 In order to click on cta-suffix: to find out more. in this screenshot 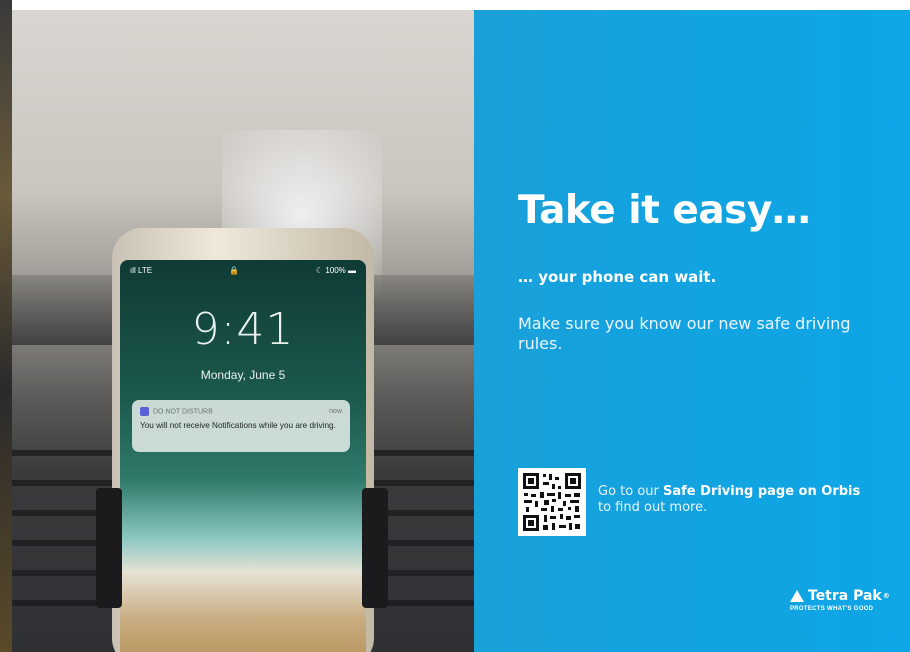, I will do `click(653, 507)`.